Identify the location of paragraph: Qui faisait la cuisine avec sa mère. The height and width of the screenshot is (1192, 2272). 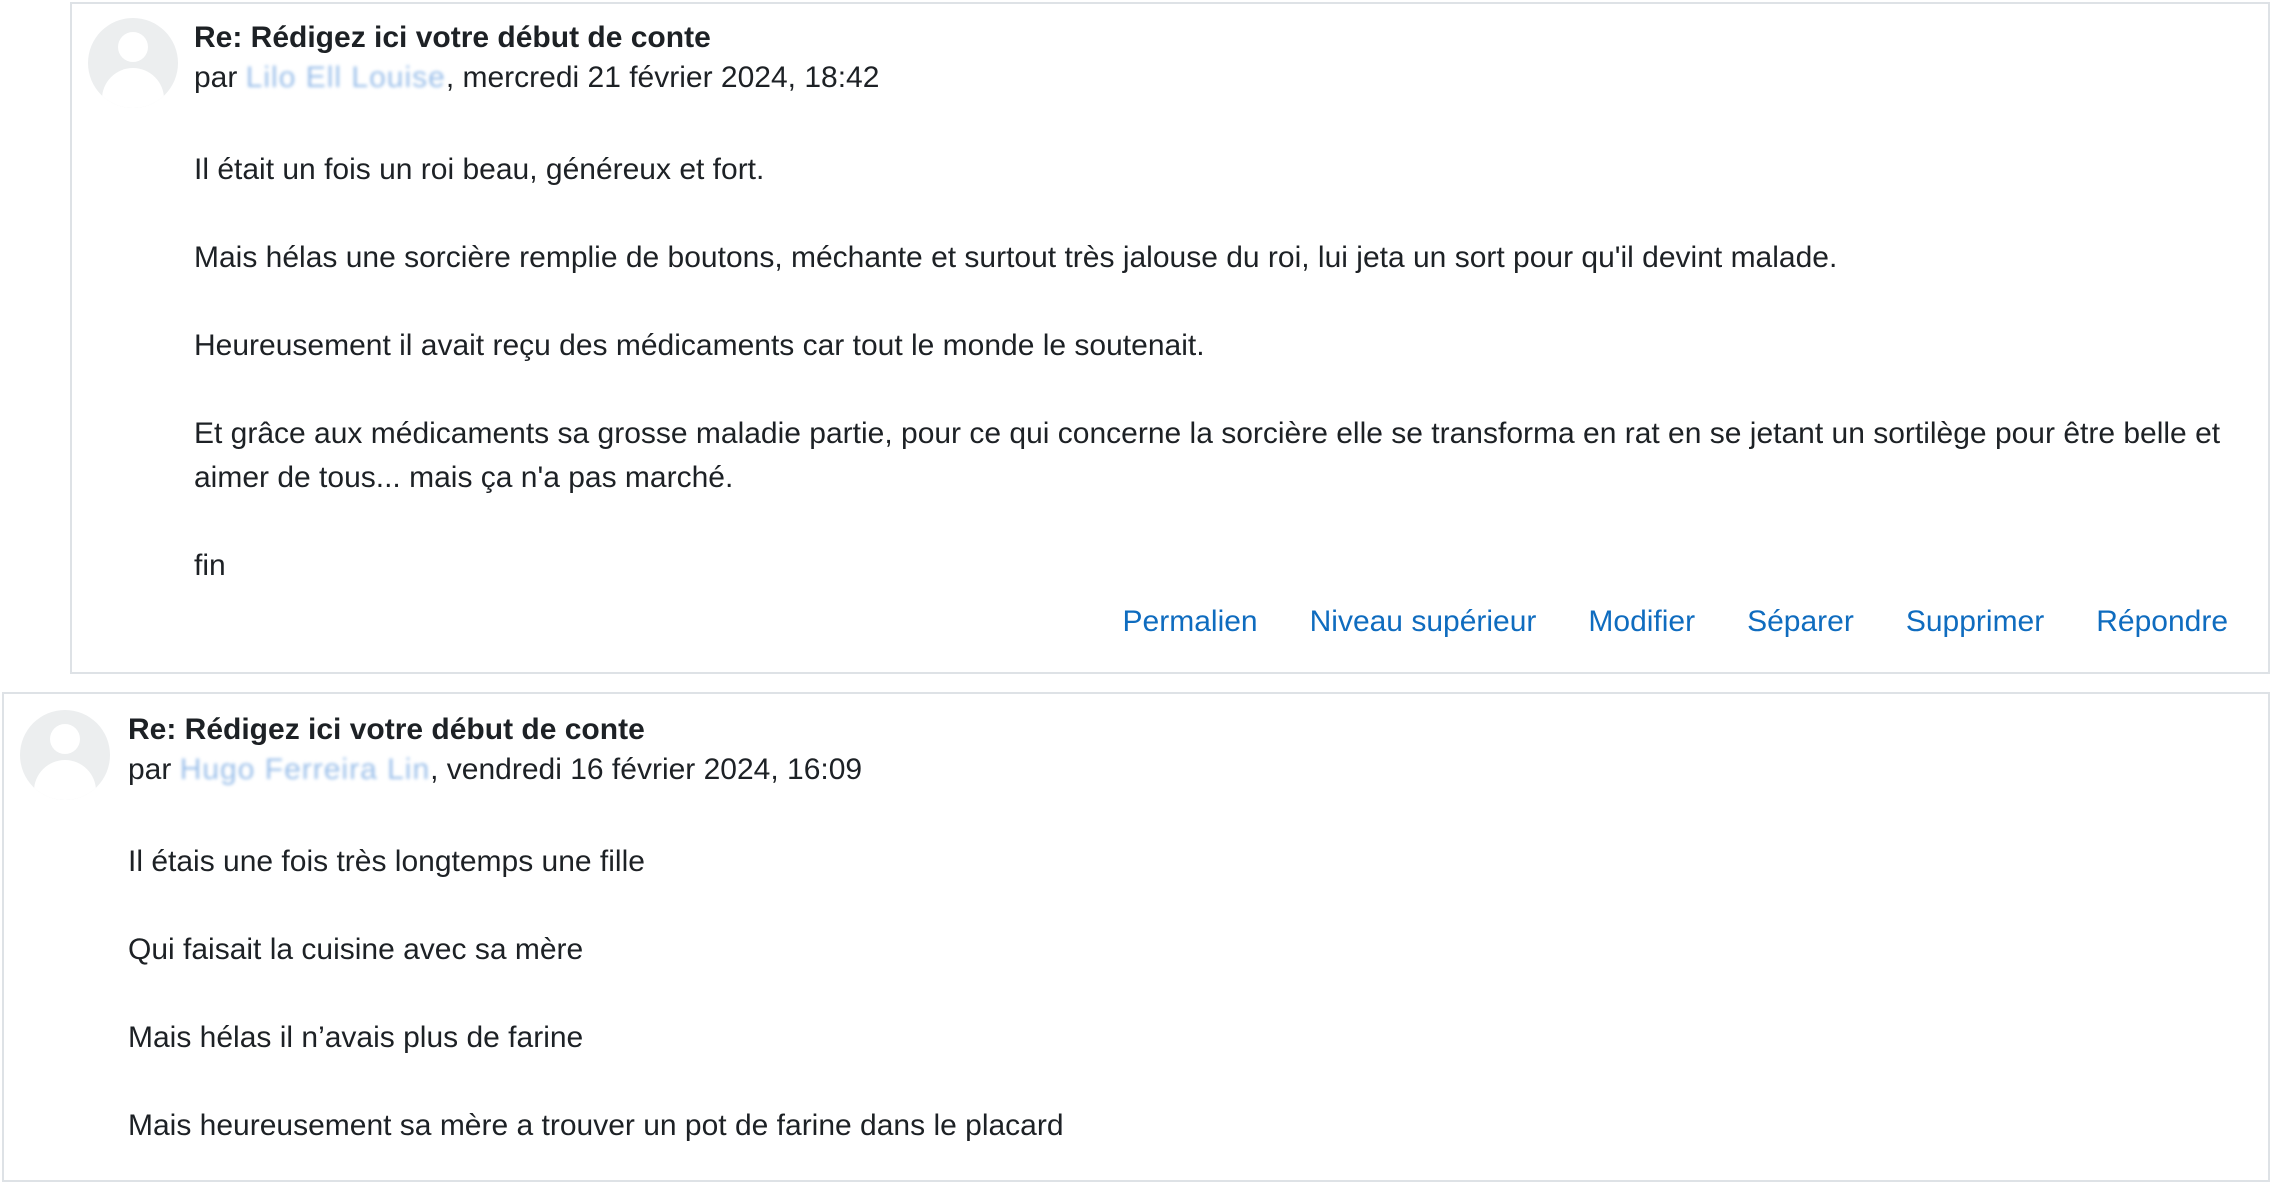
(356, 949).